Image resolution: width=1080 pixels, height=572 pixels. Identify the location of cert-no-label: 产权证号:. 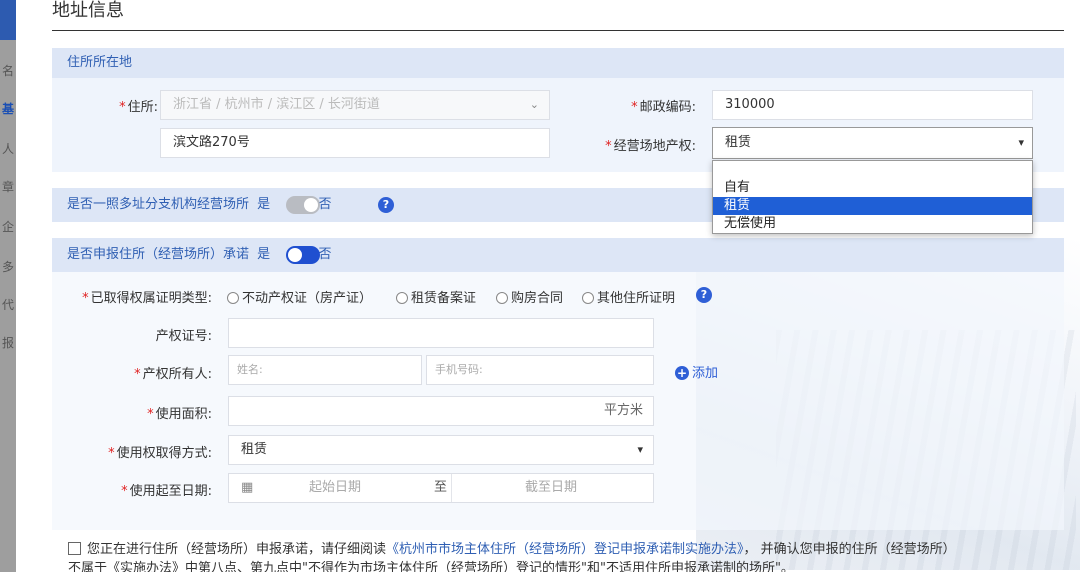
(183, 336).